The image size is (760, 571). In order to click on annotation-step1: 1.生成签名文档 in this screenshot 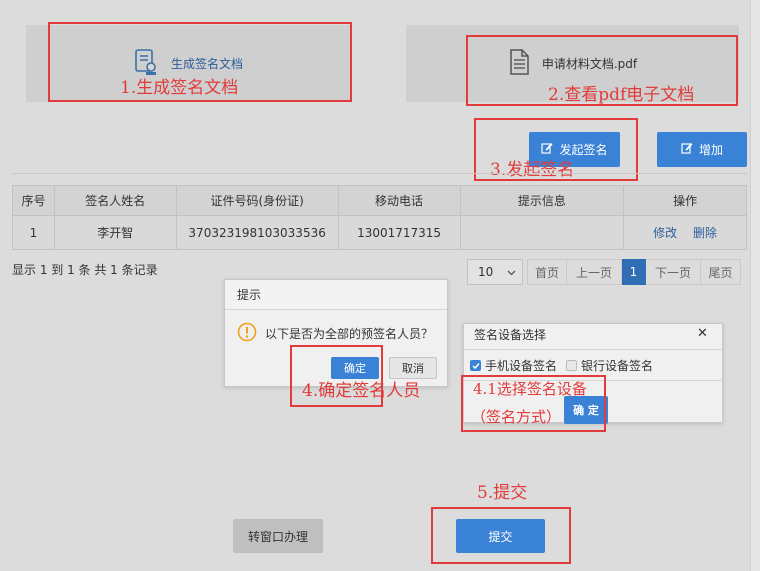, I will do `click(179, 88)`.